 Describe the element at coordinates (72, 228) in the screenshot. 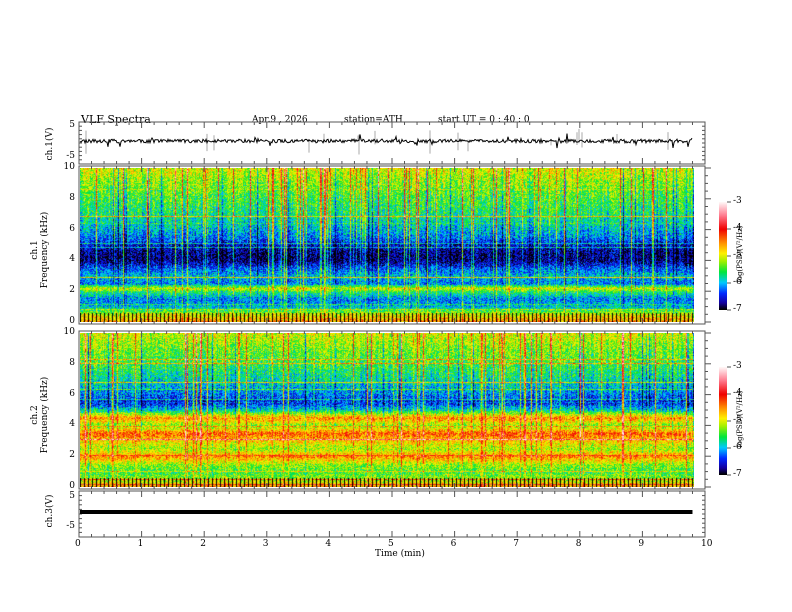

I see `spec1-ytick-label: 6` at that location.